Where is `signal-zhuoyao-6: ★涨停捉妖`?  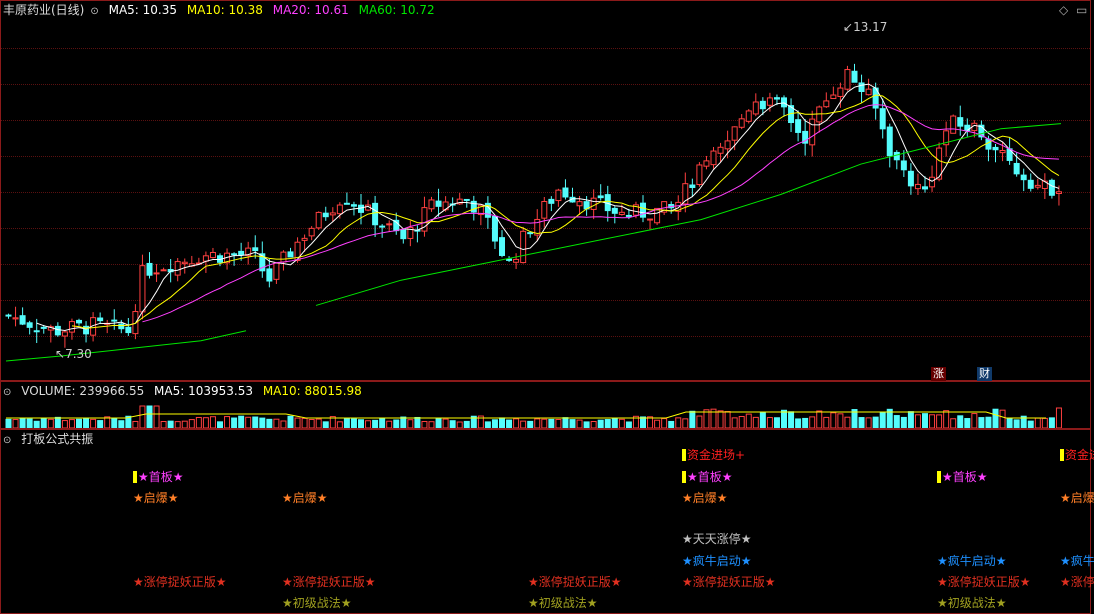
signal-zhuoyao-6: ★涨停捉妖 is located at coordinates (1077, 582).